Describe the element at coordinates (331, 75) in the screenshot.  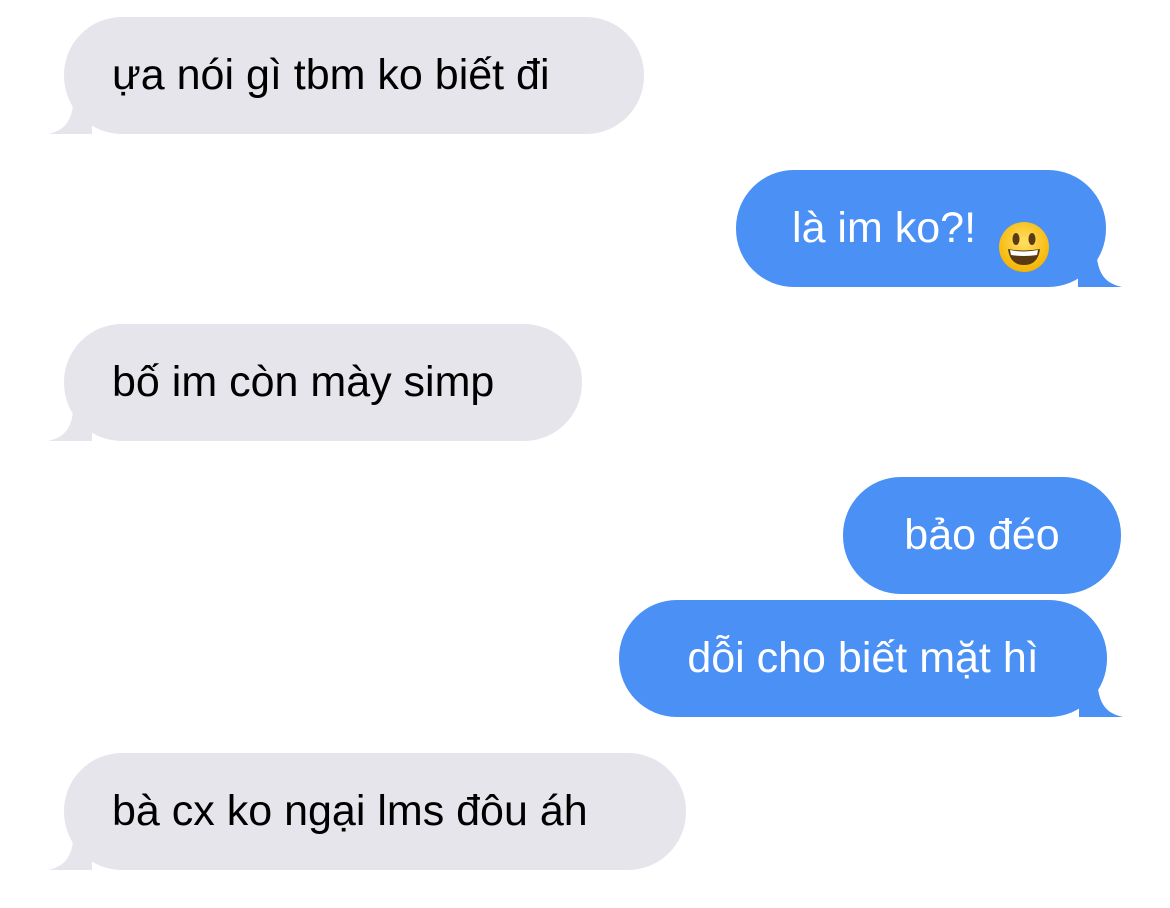
I see `message-text: ựa nói gì tbm ko biết đi` at that location.